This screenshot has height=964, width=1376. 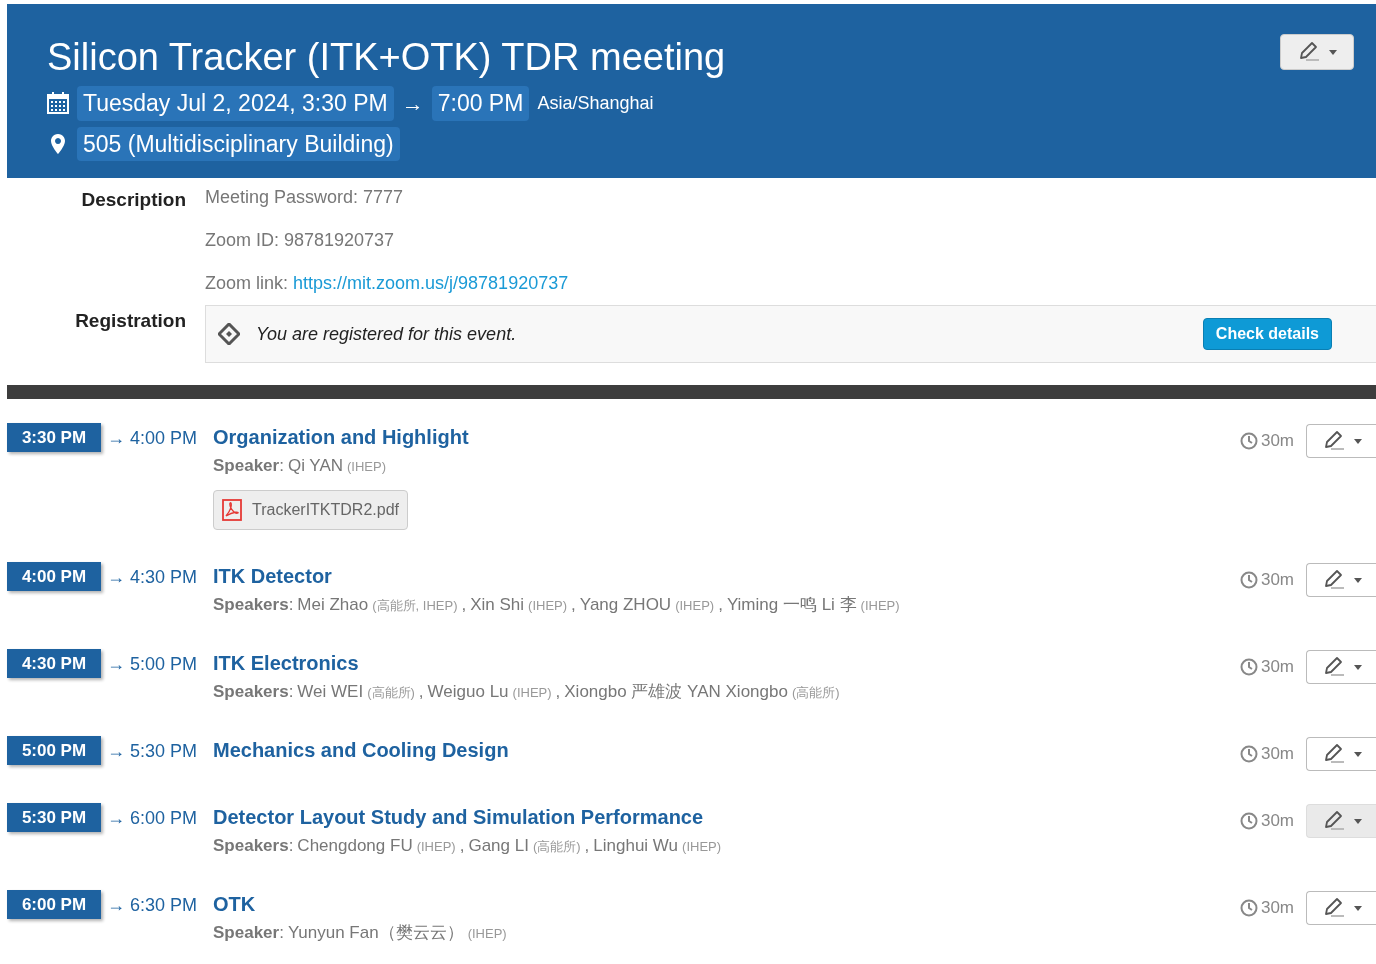 What do you see at coordinates (498, 846) in the screenshot?
I see `speaker-name: Gang LI` at bounding box center [498, 846].